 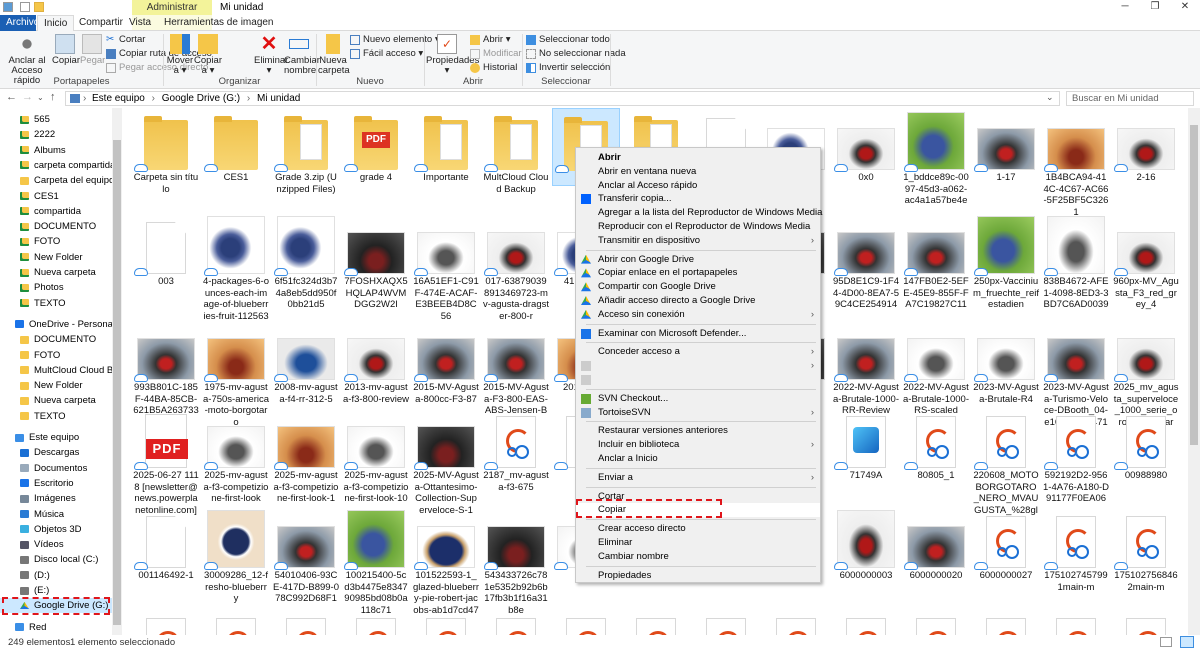 I want to click on sidebar-item: CES1, so click(x=56, y=196).